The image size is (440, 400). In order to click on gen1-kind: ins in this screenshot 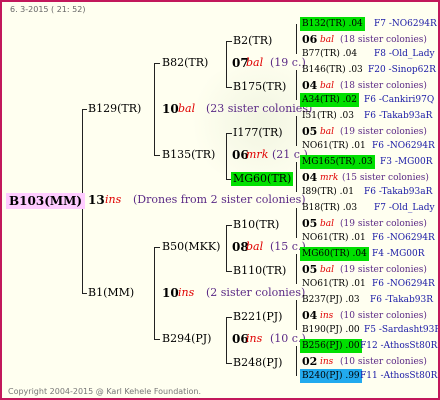, I will do `click(186, 292)`.